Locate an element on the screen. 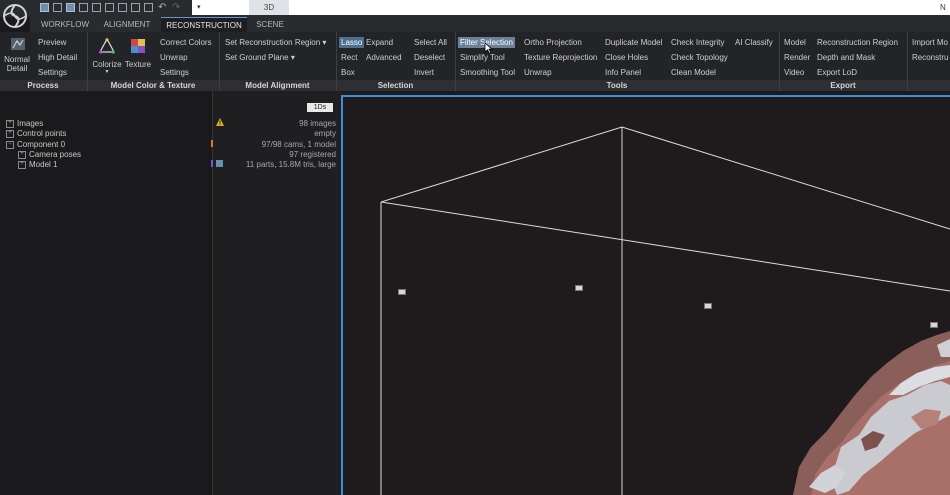 This screenshot has height=495, width=950. texture-reprojection-button: Texture Reprojection is located at coordinates (560, 57).